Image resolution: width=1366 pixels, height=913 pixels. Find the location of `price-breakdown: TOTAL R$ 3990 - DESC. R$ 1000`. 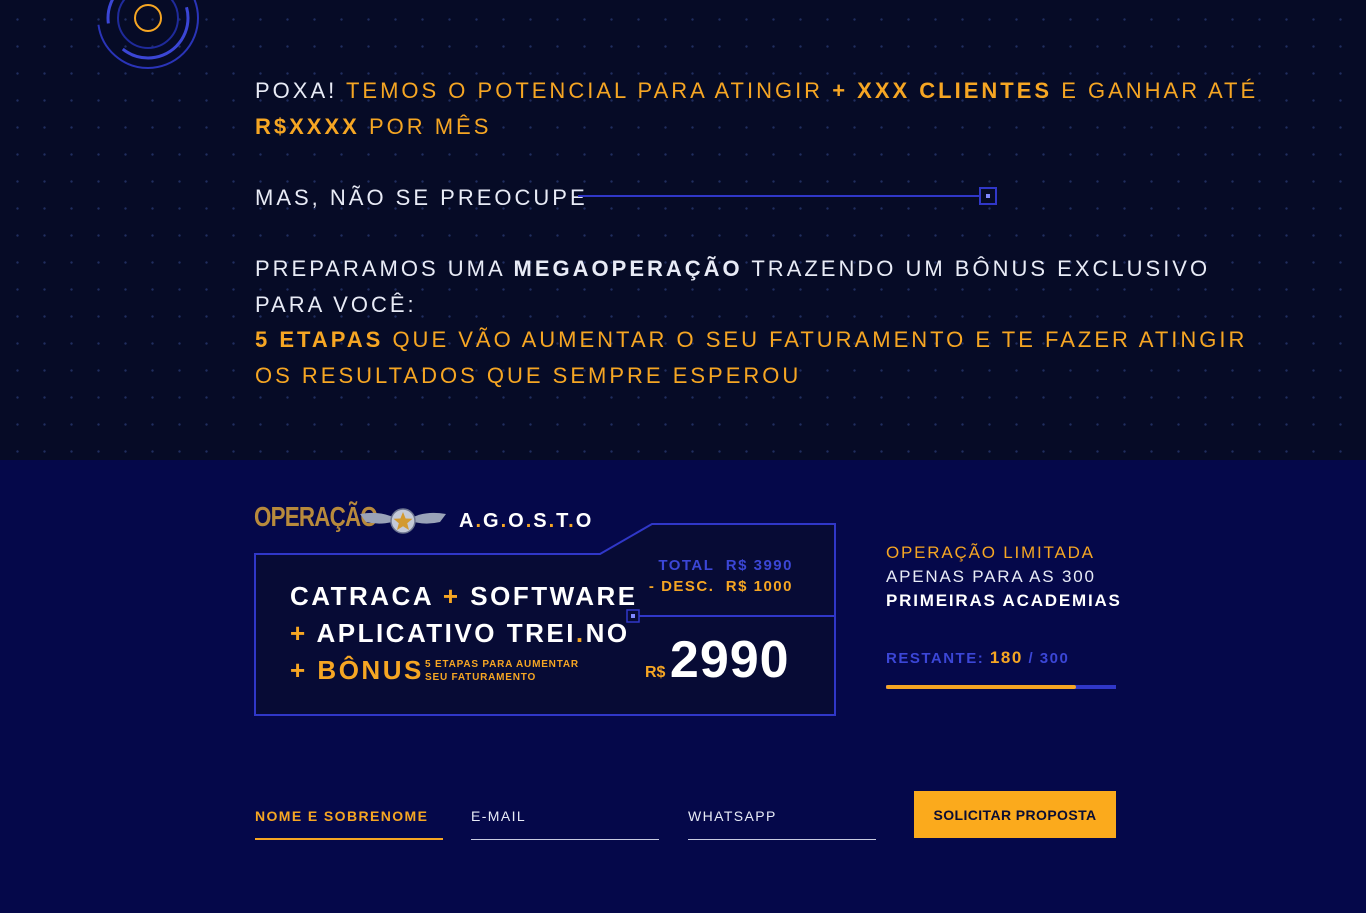

price-breakdown: TOTAL R$ 3990 - DESC. R$ 1000 is located at coordinates (721, 576).